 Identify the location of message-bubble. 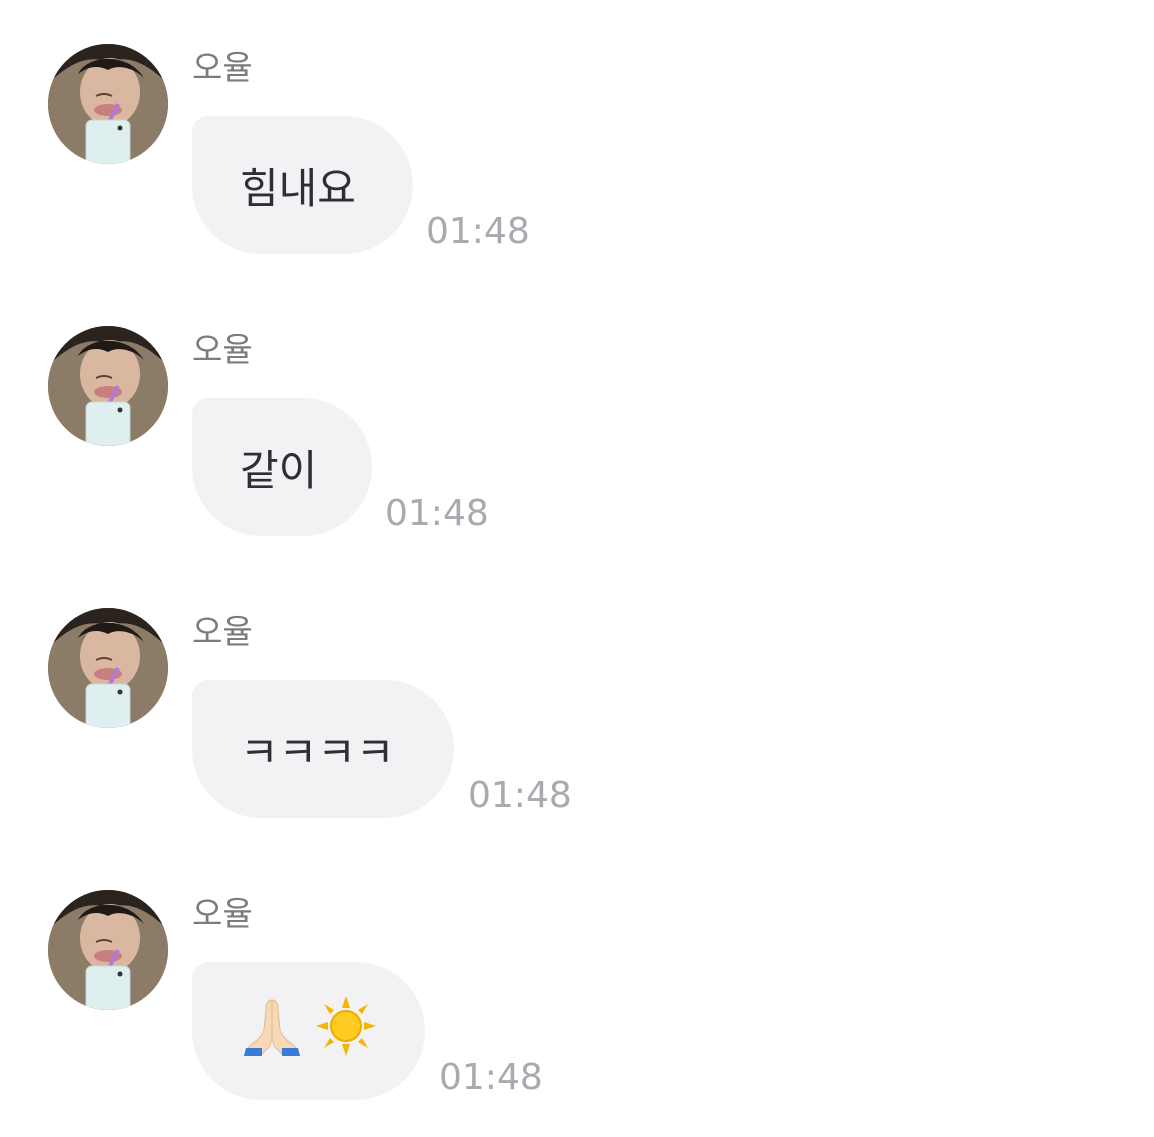
(308, 1031).